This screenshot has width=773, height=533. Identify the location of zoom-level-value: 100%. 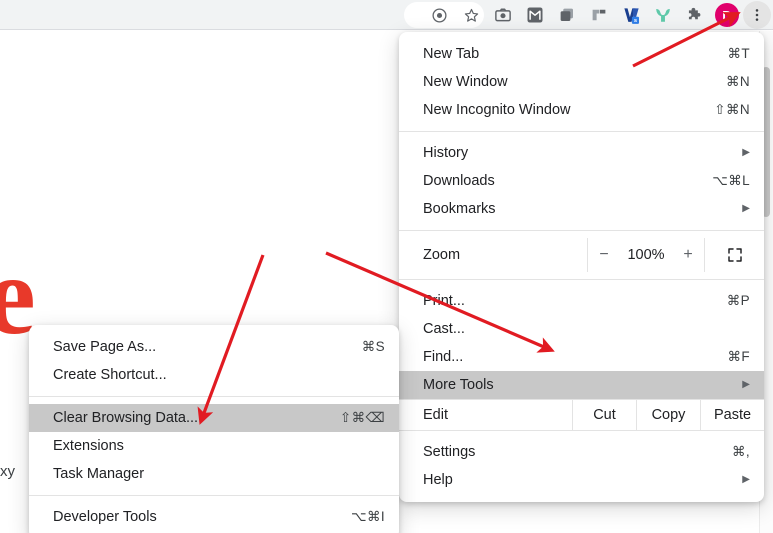
(646, 255).